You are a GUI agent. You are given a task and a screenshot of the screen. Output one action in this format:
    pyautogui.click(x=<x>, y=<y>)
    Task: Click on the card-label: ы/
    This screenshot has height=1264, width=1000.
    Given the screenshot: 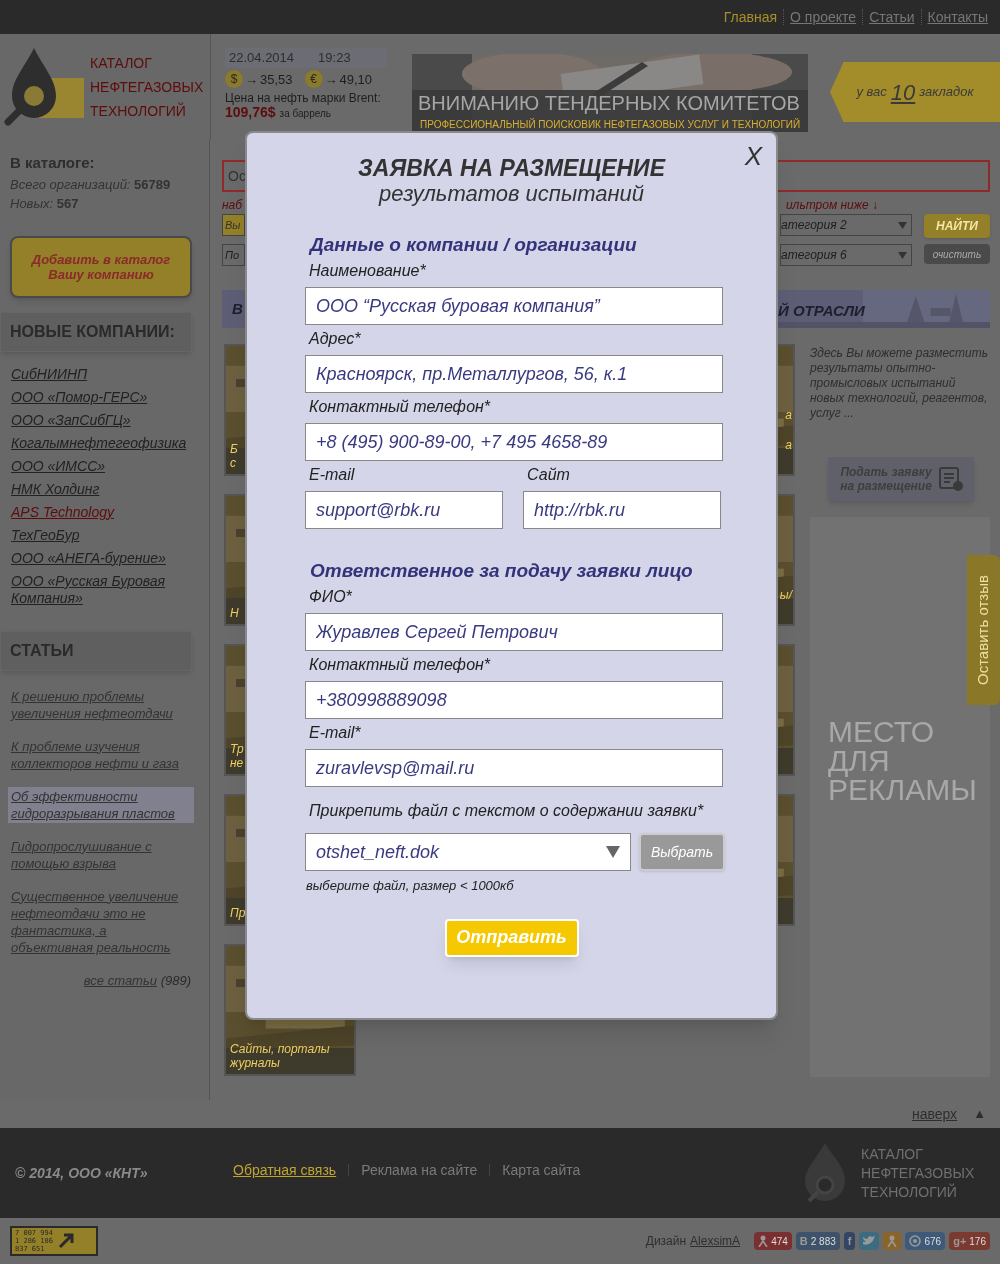 What is the action you would take?
    pyautogui.click(x=785, y=595)
    